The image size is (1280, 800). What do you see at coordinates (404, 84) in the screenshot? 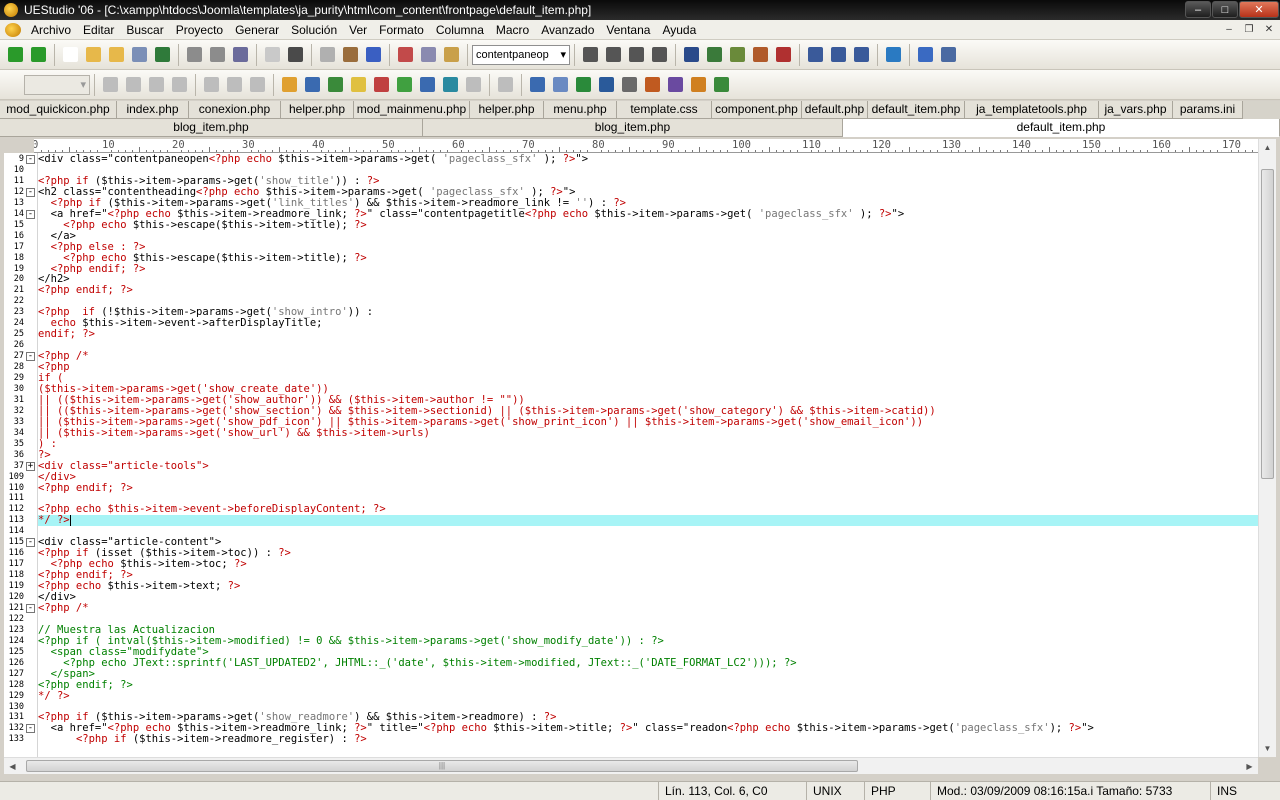
I see `macro-icon` at bounding box center [404, 84].